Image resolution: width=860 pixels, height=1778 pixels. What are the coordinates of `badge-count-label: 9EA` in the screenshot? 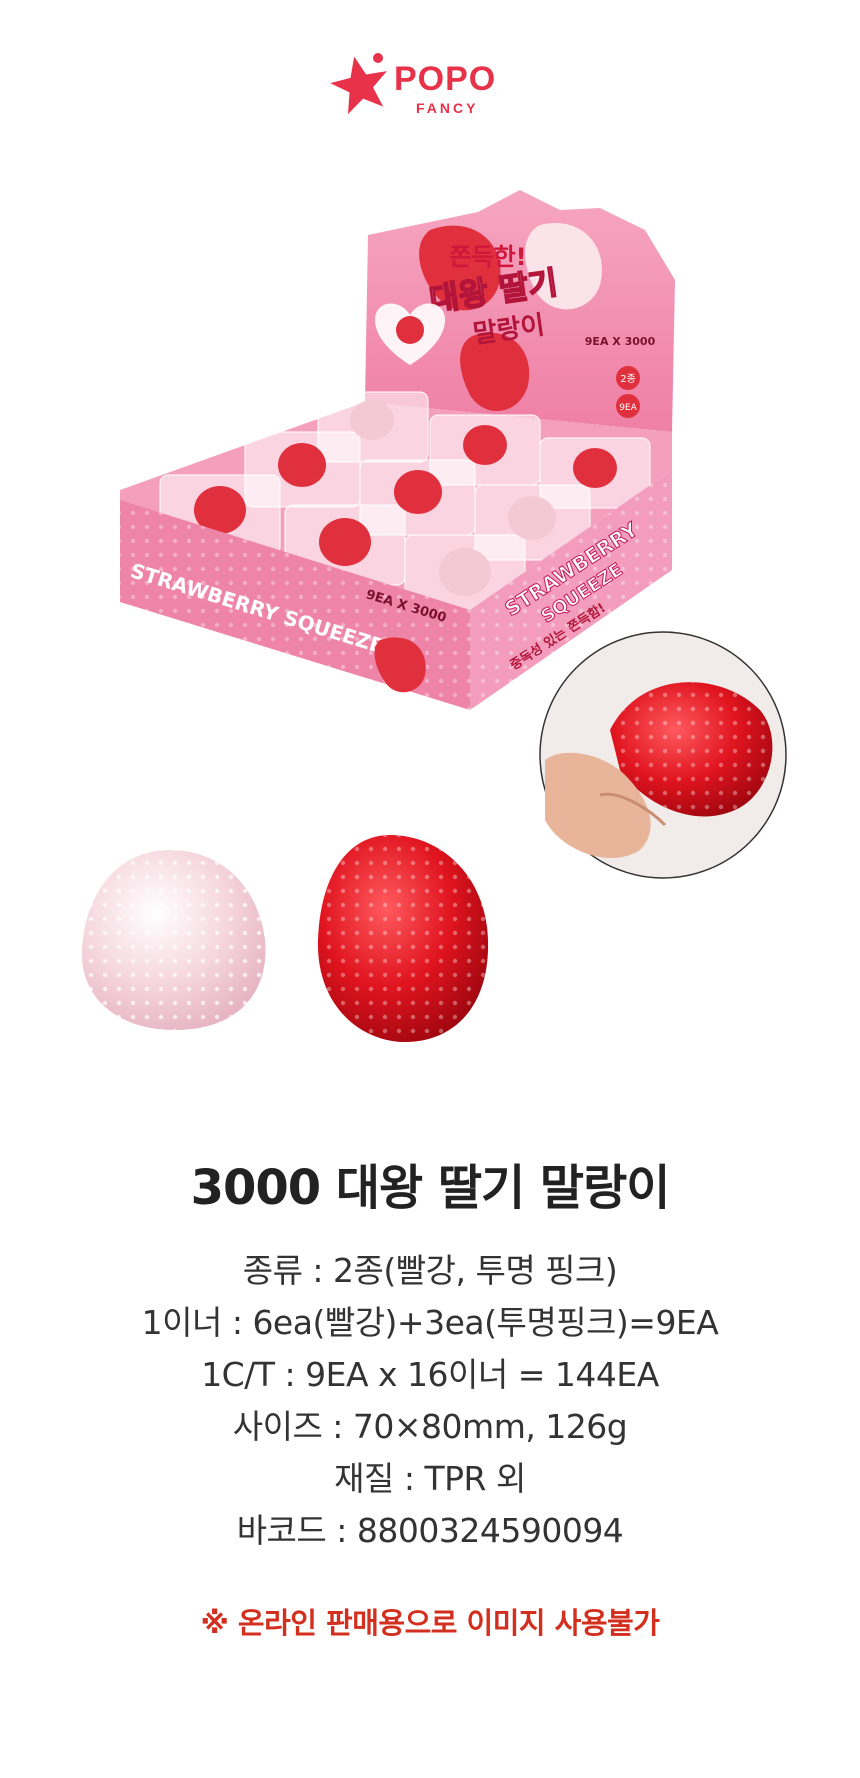 It's located at (628, 408).